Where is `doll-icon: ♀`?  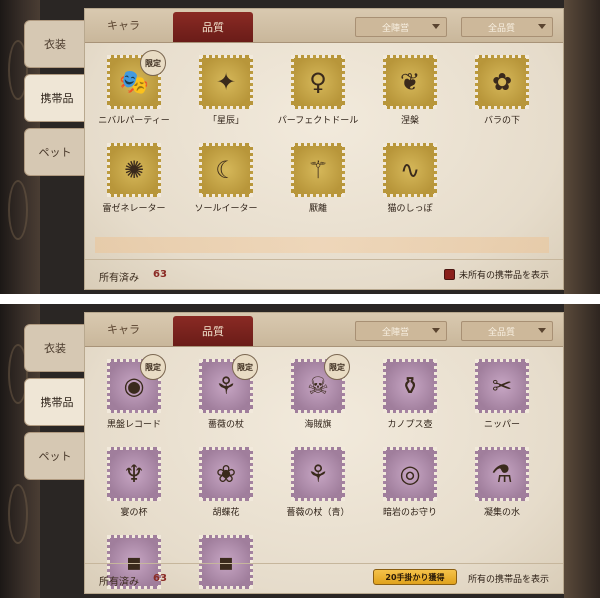
doll-icon: ♀ is located at coordinates (318, 82).